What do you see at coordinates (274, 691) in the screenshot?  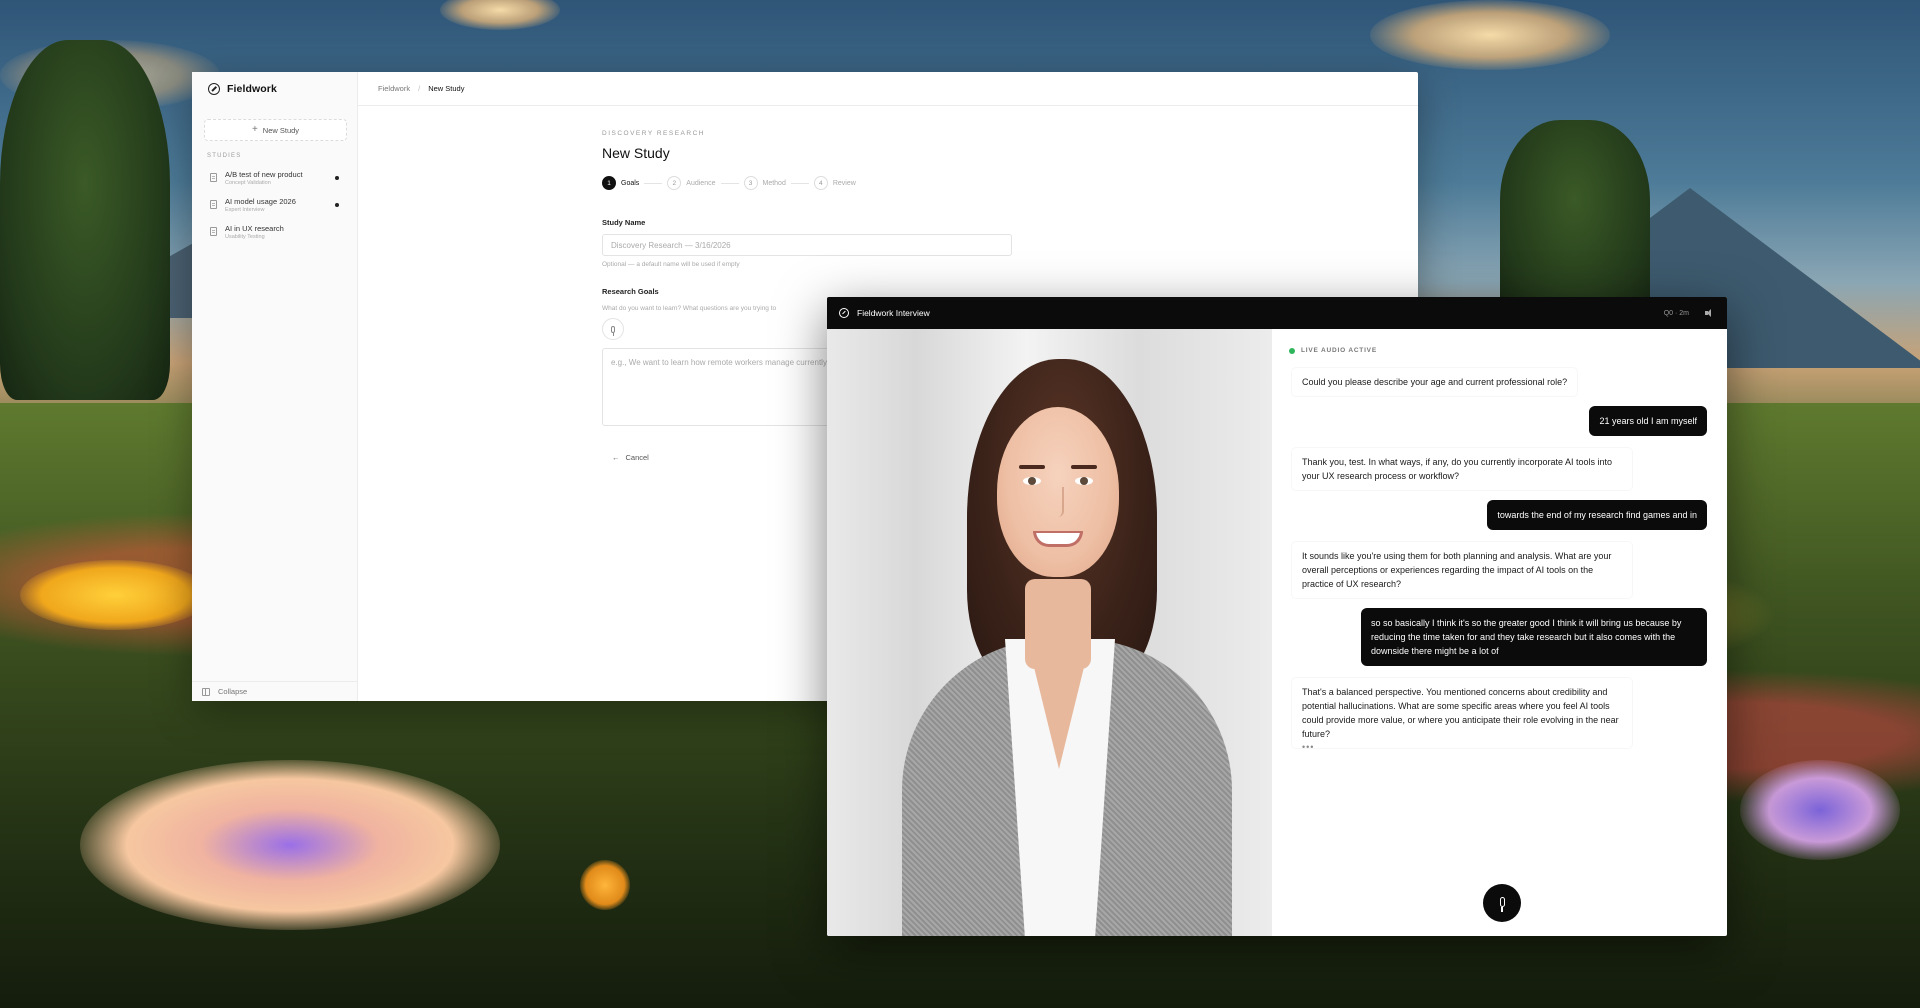 I see `collapse-button: Collapse` at bounding box center [274, 691].